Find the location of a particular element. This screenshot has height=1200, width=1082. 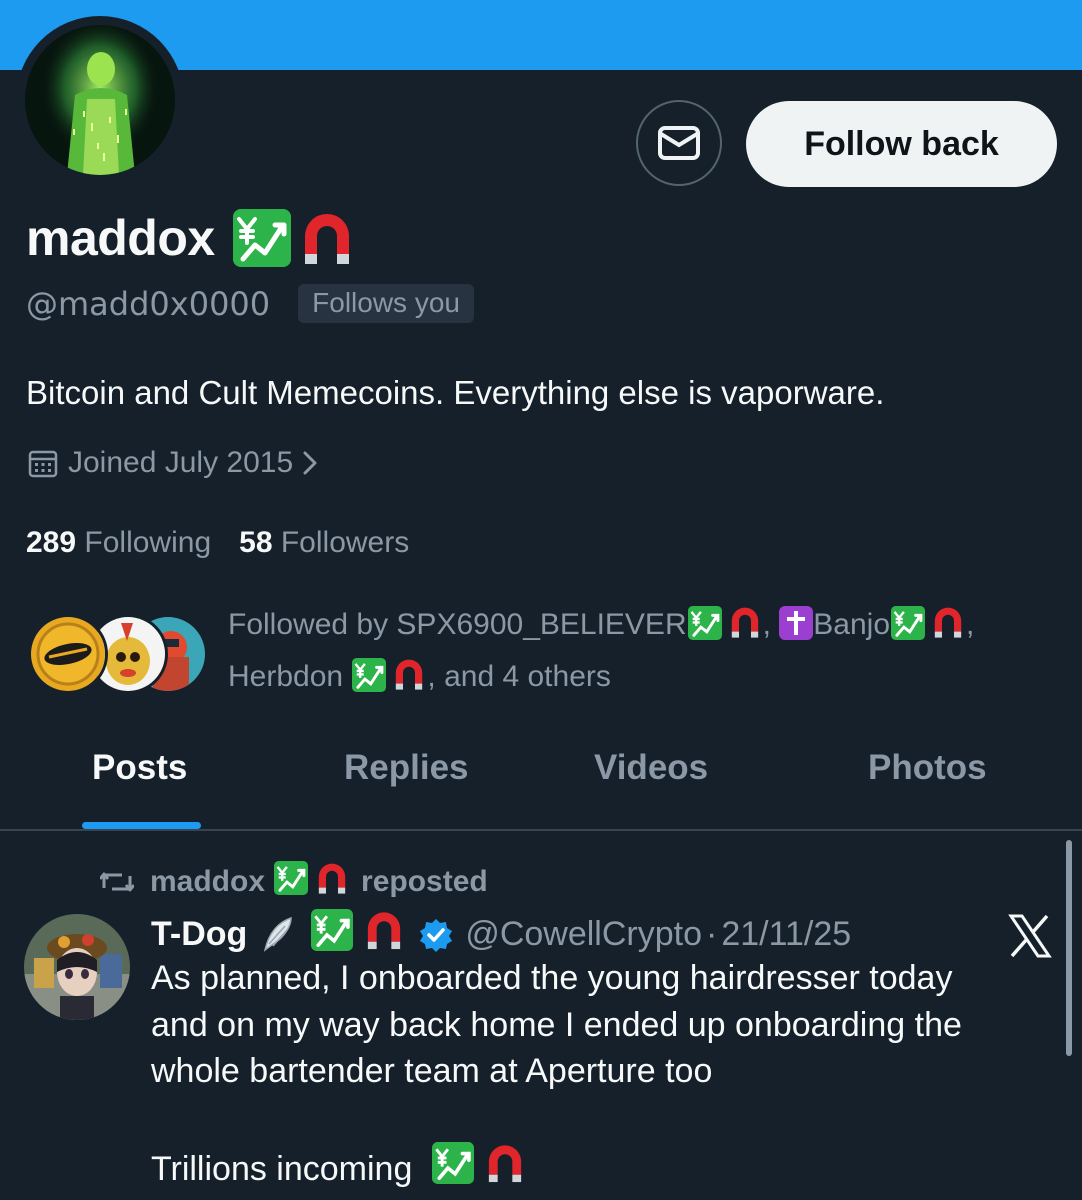

profile-avatar is located at coordinates (100, 100).